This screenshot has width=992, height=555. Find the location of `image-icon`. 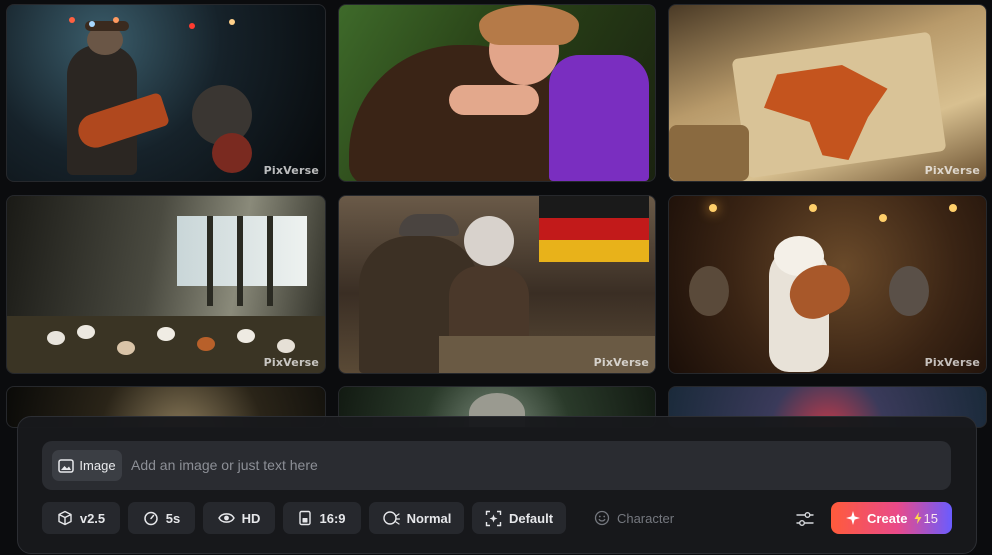

image-icon is located at coordinates (66, 465).